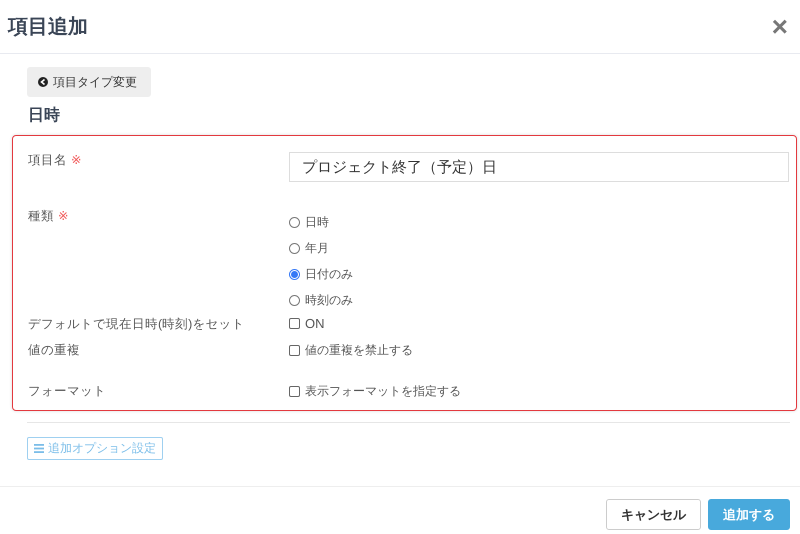 This screenshot has width=800, height=534. Describe the element at coordinates (317, 248) in the screenshot. I see `radio-label: 年月` at that location.